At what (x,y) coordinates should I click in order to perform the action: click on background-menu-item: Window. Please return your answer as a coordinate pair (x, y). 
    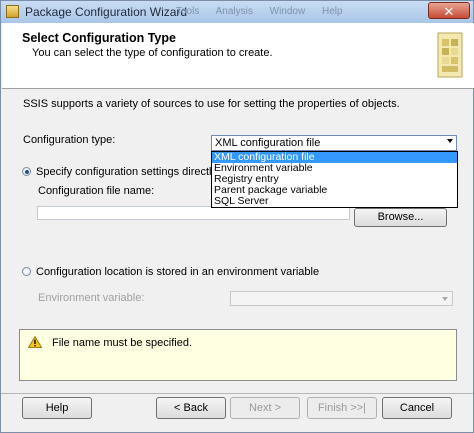
    Looking at the image, I should click on (287, 11).